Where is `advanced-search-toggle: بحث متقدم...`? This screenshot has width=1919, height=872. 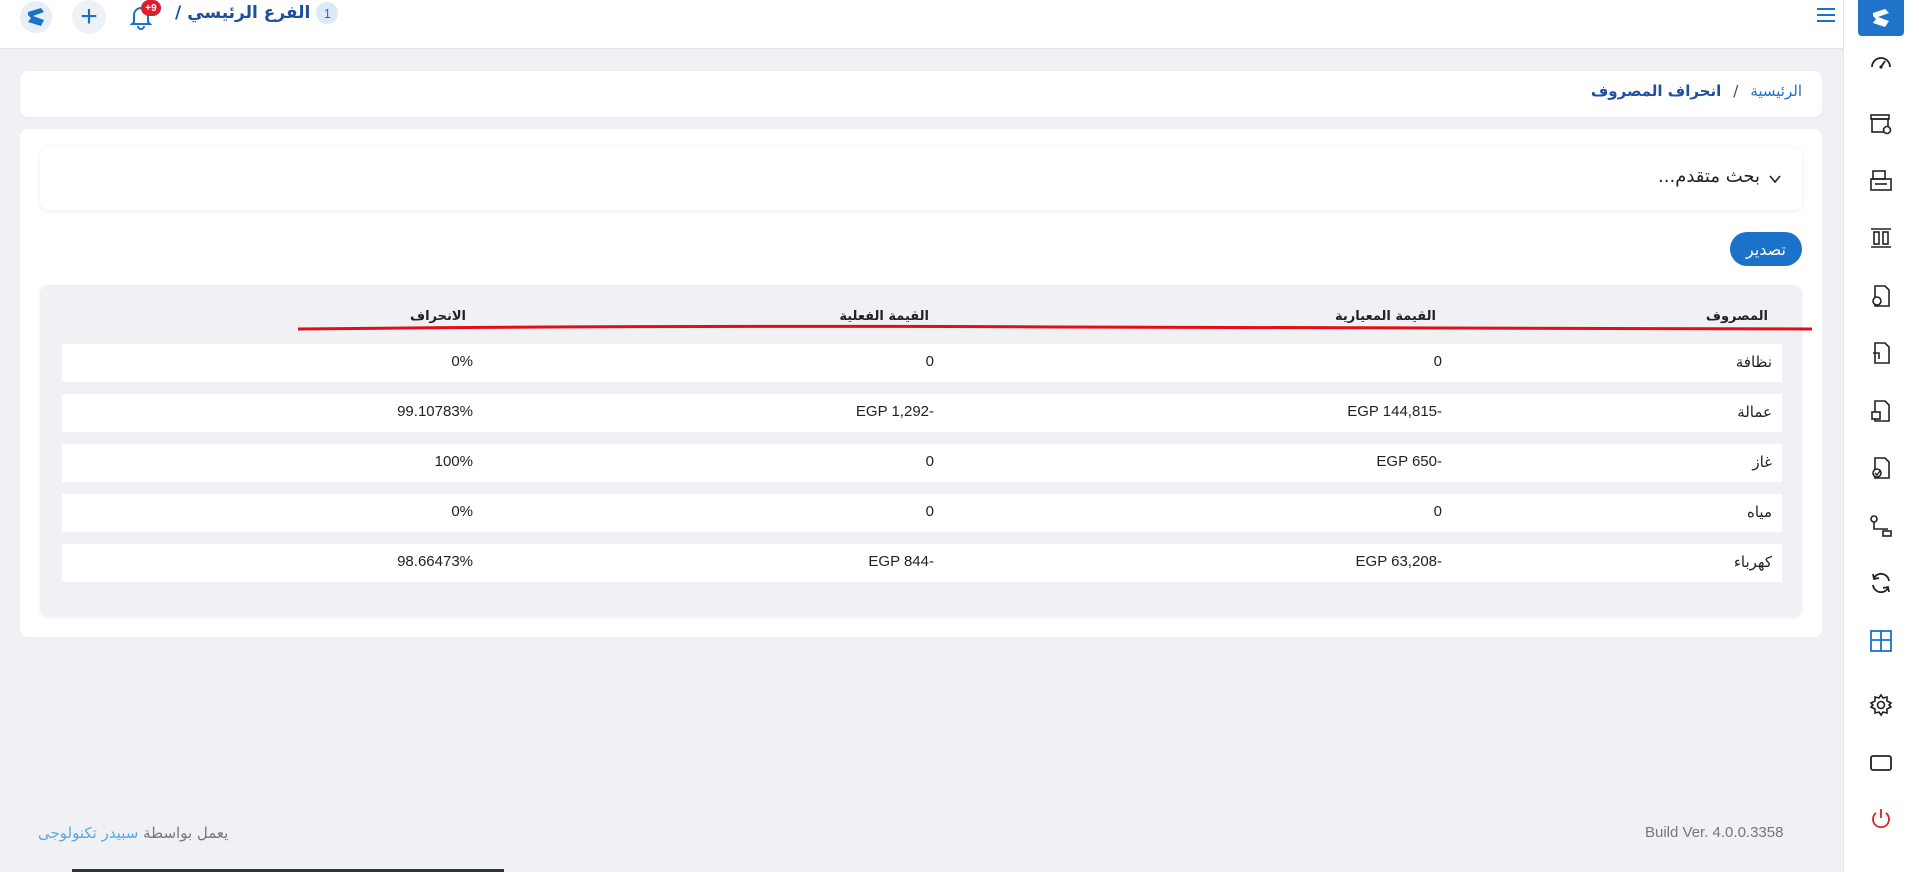
advanced-search-toggle: بحث متقدم... is located at coordinates (1720, 176).